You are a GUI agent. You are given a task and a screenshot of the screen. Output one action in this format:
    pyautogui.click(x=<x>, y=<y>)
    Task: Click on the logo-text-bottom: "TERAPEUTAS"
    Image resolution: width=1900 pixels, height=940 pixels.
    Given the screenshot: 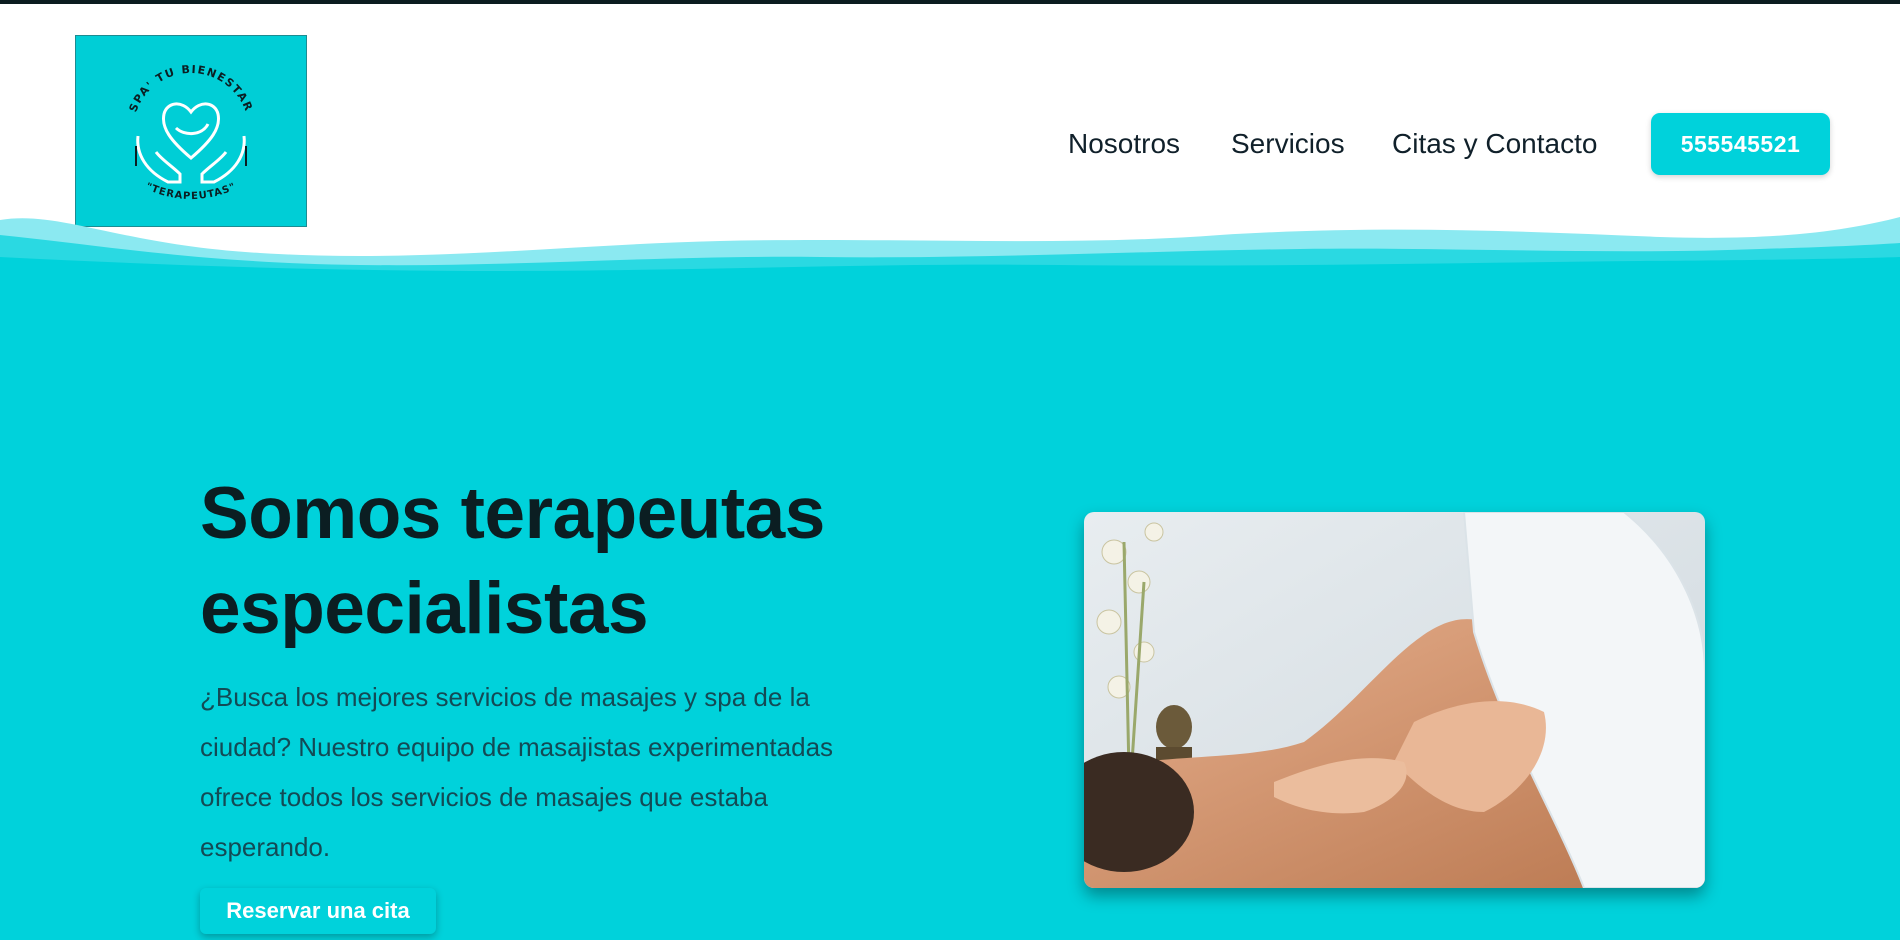 What is the action you would take?
    pyautogui.click(x=190, y=191)
    